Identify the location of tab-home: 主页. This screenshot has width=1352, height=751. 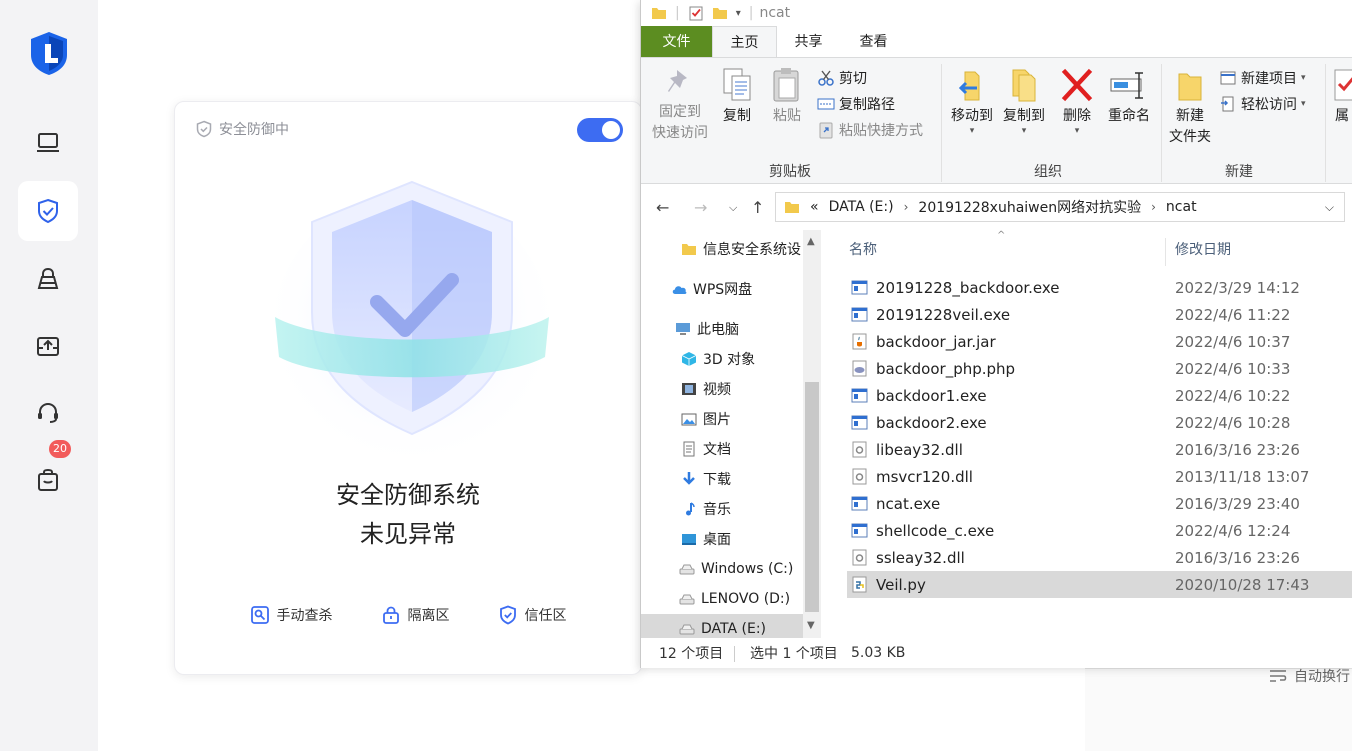
(744, 42).